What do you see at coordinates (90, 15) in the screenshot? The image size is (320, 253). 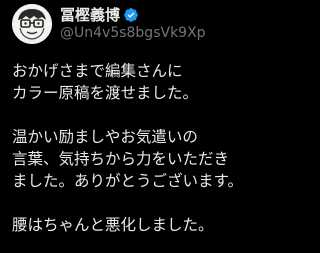 I see `author-display-name: 冨樫義博` at bounding box center [90, 15].